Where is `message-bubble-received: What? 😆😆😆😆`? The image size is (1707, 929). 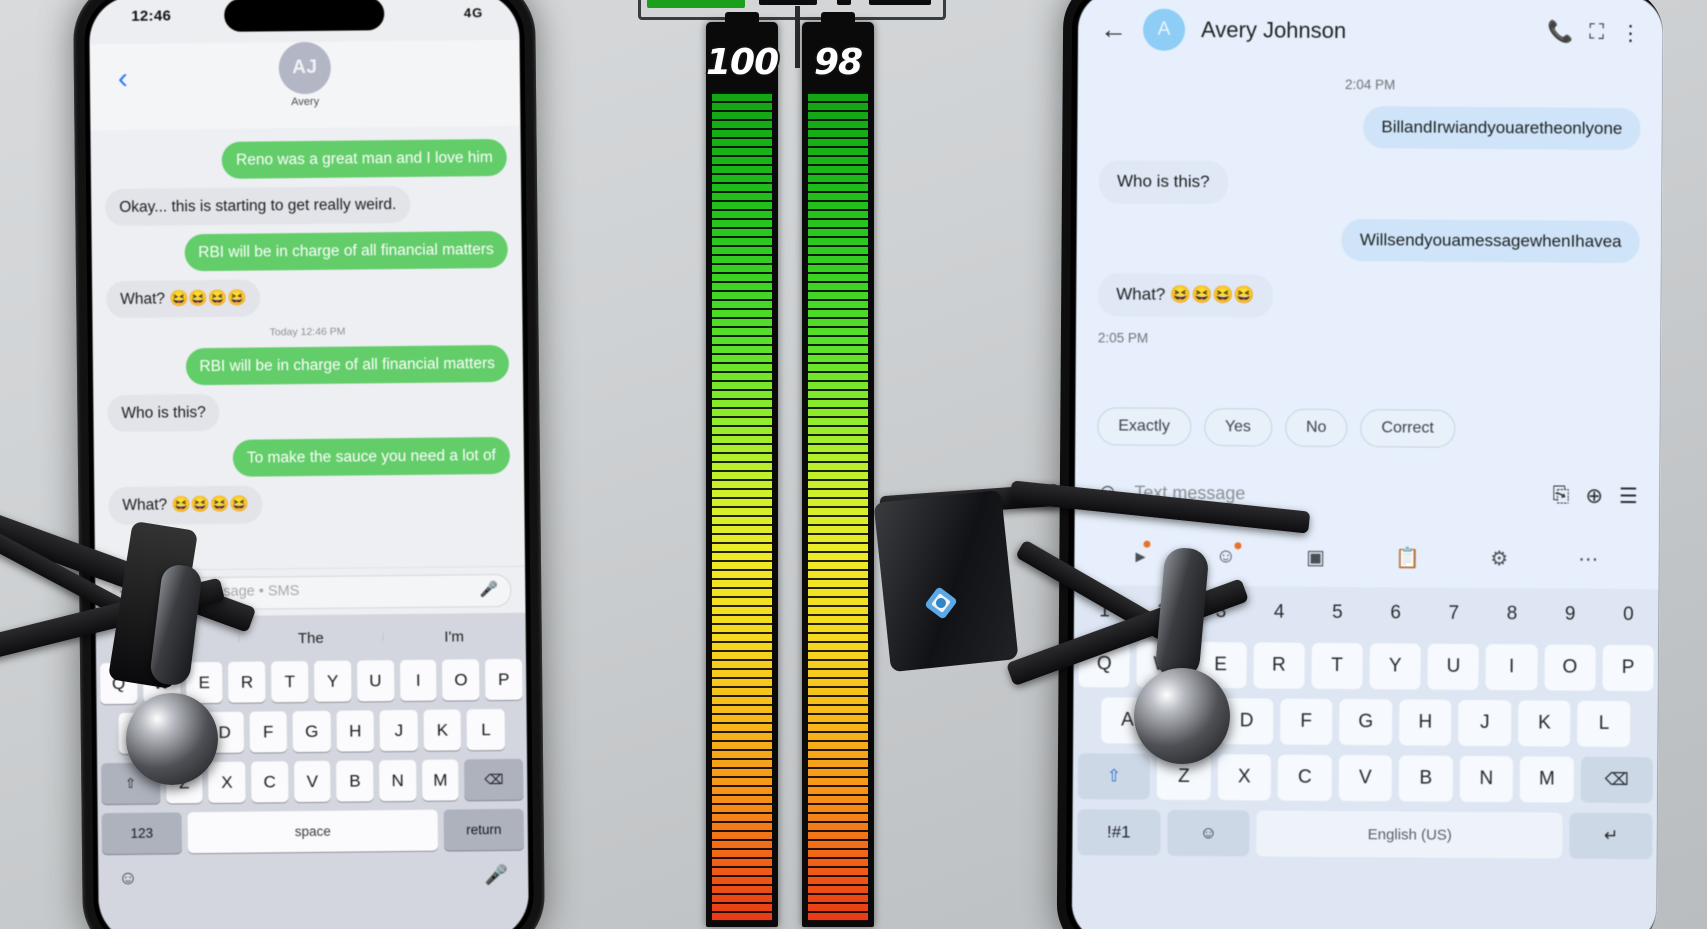 message-bubble-received: What? 😆😆😆😆 is located at coordinates (183, 299).